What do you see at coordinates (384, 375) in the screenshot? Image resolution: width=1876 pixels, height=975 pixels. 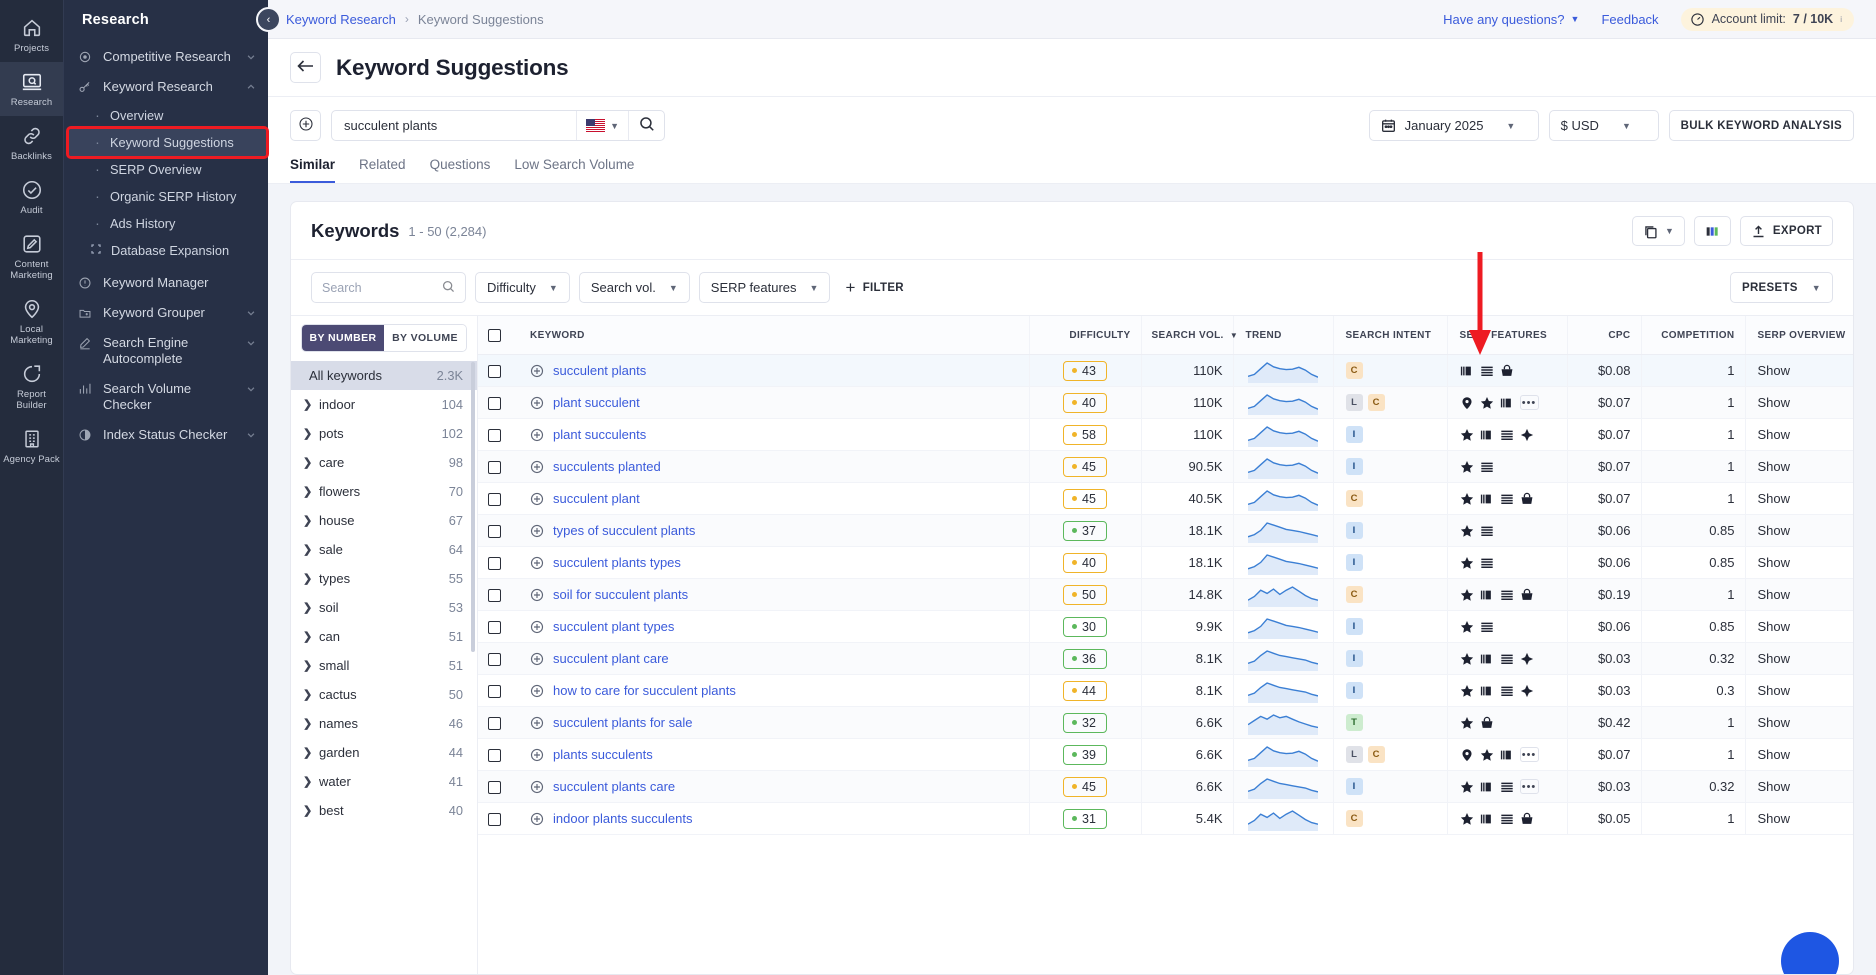 I see `group-row-all: All keywords 2.3K` at bounding box center [384, 375].